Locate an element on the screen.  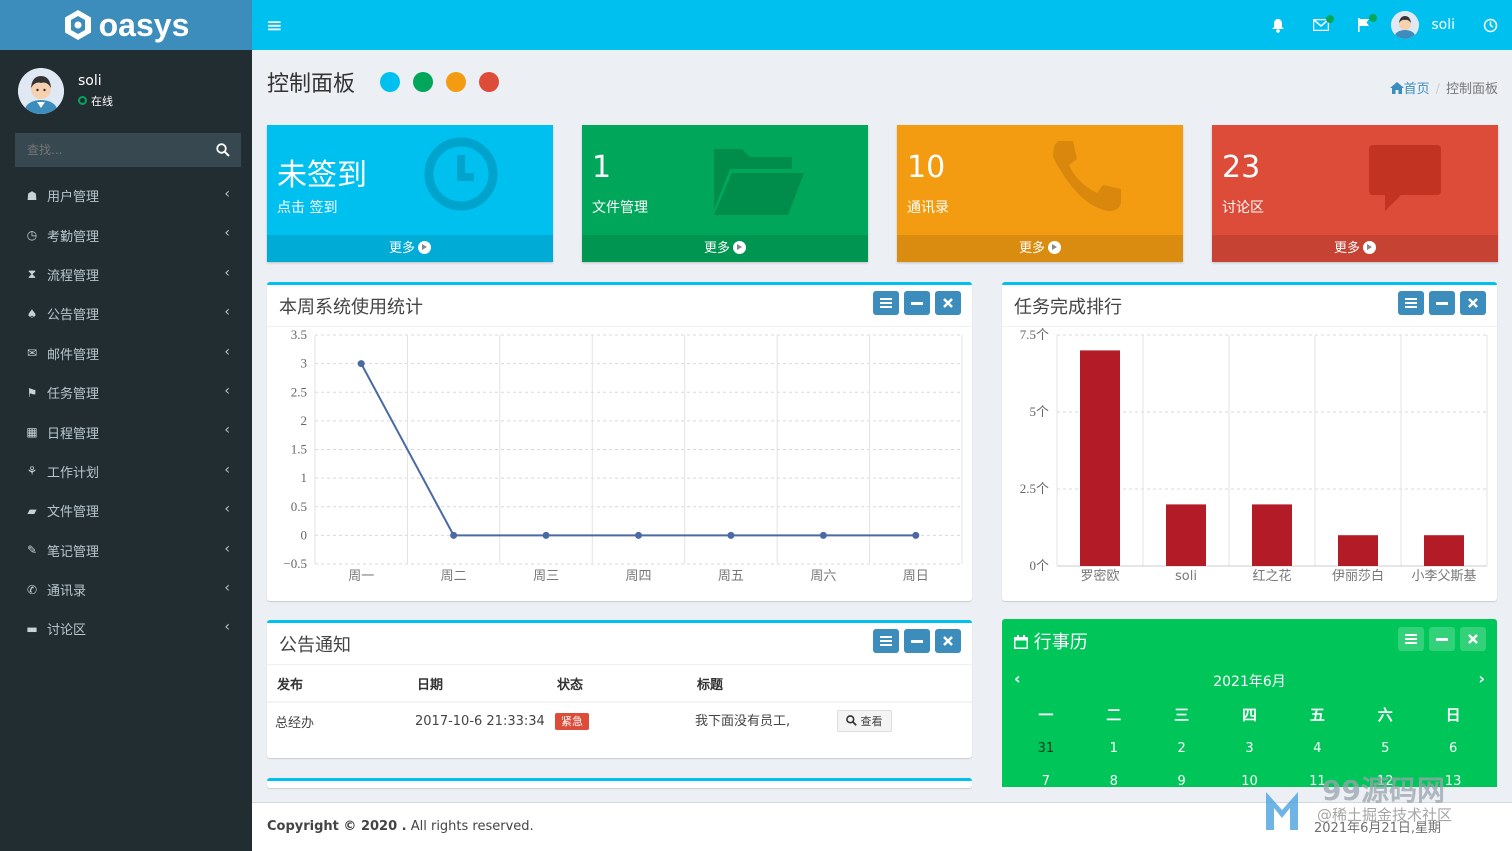
y-tick-label: 2 is located at coordinates (304, 420).